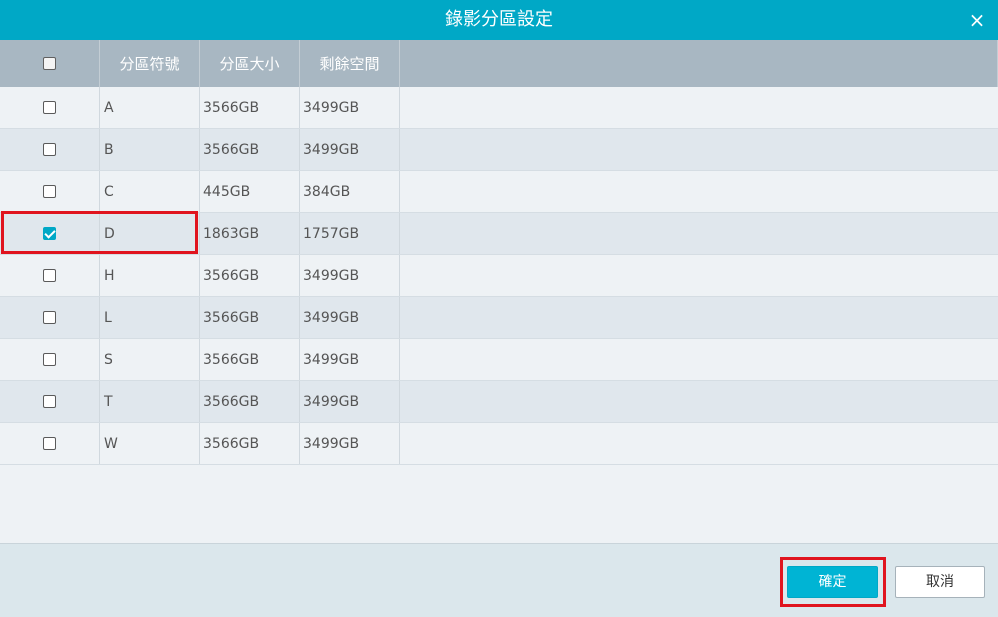  I want to click on table-row: S 3566GB 3499GB, so click(499, 360).